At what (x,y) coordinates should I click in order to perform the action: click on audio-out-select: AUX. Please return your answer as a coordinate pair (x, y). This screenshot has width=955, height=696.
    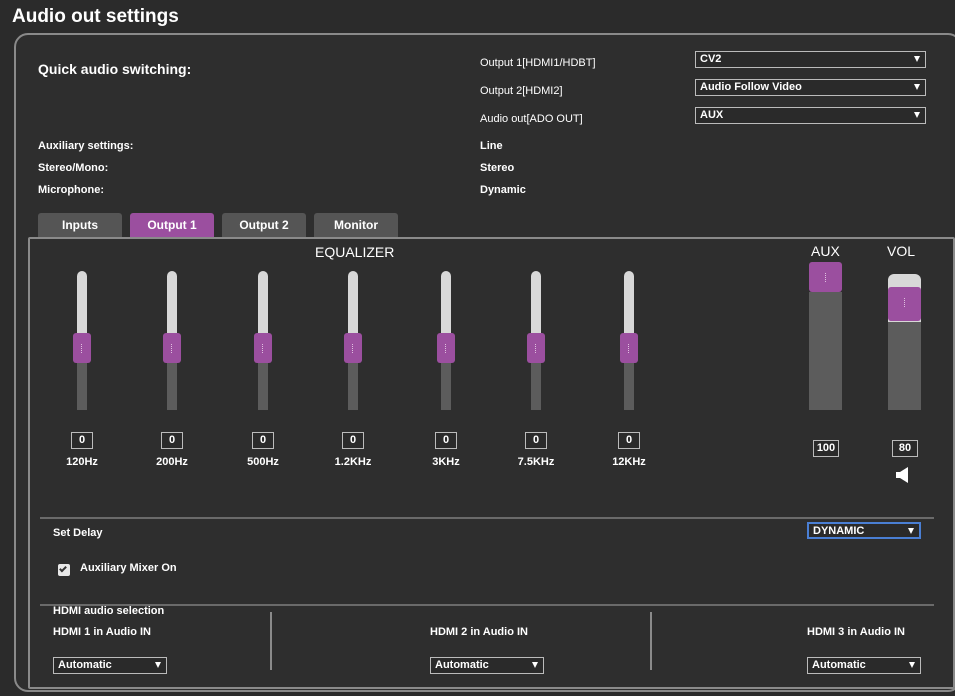
    Looking at the image, I should click on (810, 115).